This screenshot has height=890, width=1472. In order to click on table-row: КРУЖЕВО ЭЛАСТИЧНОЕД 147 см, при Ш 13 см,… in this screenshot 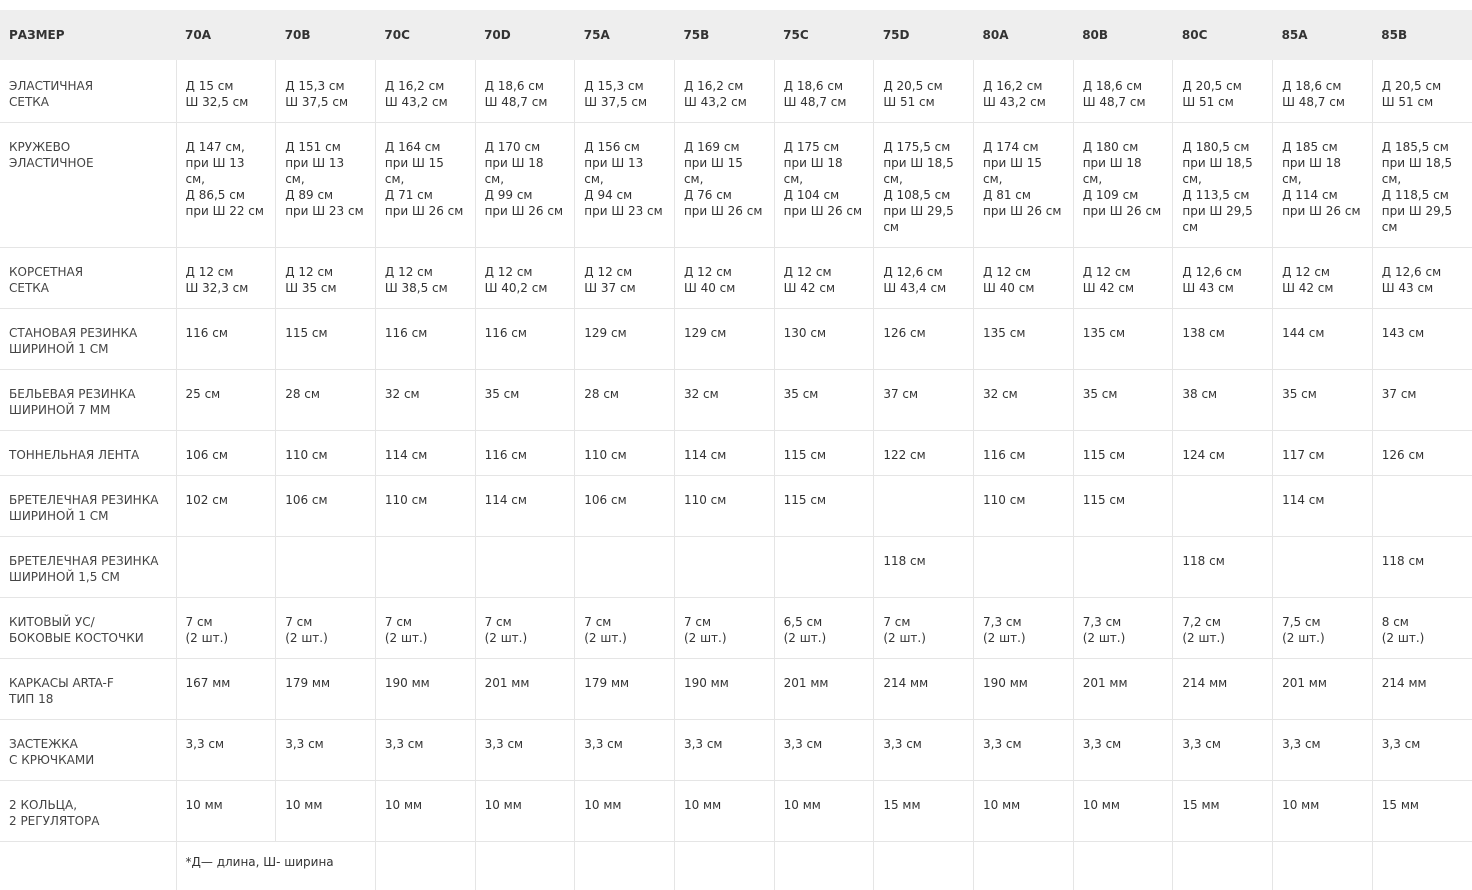, I will do `click(736, 185)`.